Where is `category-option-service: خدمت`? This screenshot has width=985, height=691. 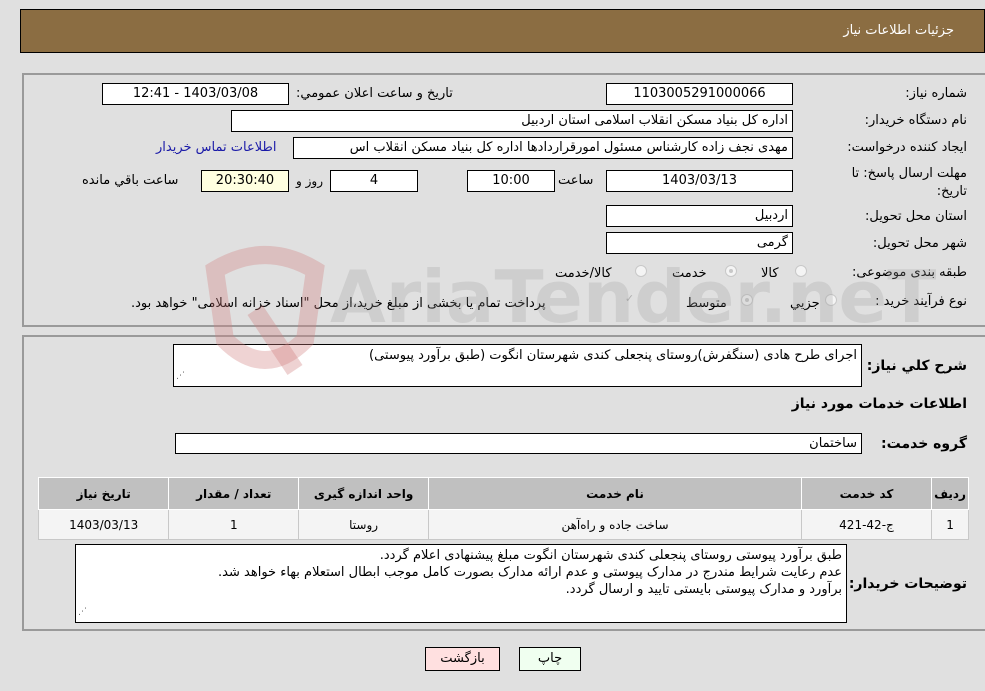
category-option-service: خدمت is located at coordinates (689, 273).